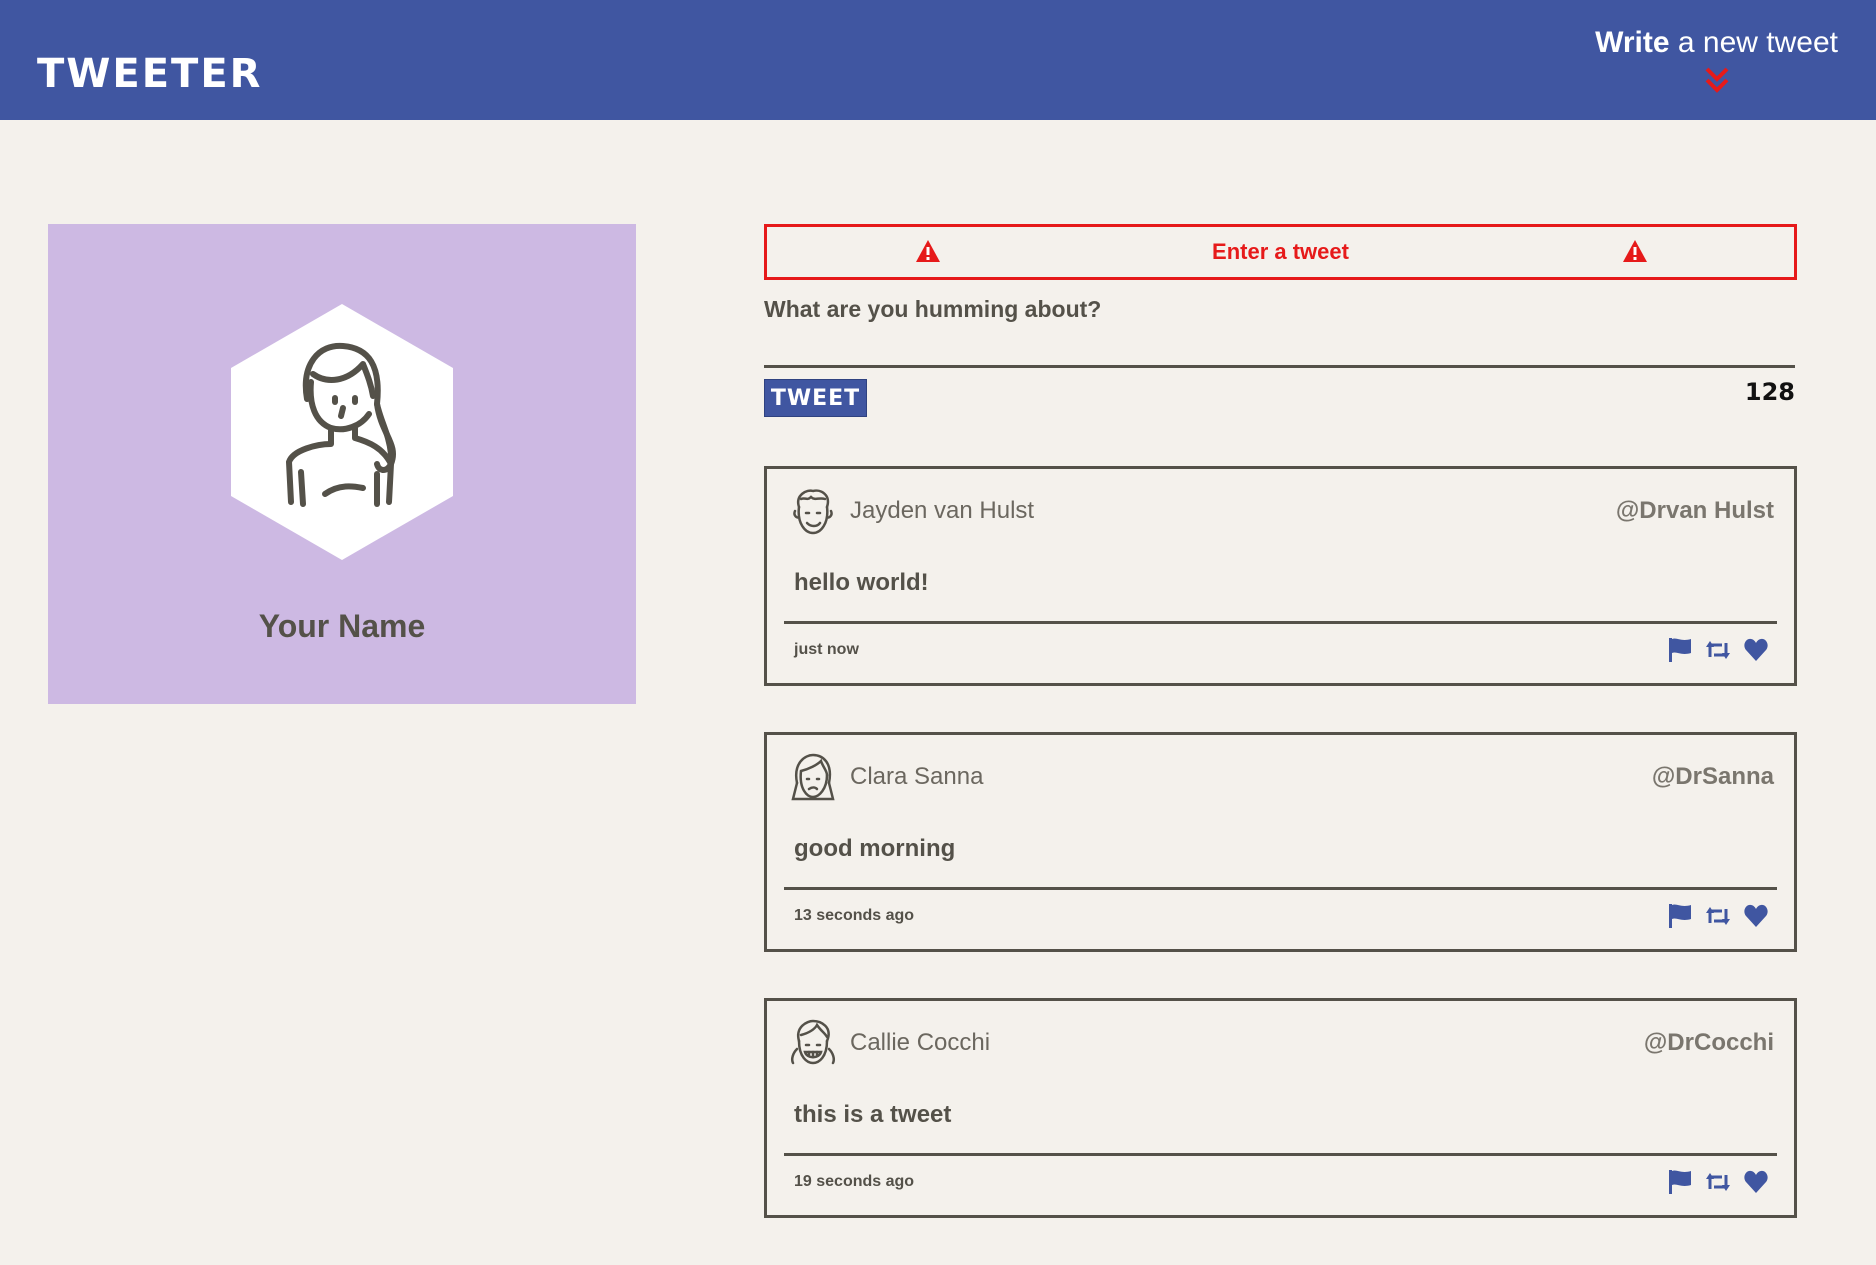 Image resolution: width=1876 pixels, height=1265 pixels. I want to click on tweet-body: this is a tweet, so click(873, 1114).